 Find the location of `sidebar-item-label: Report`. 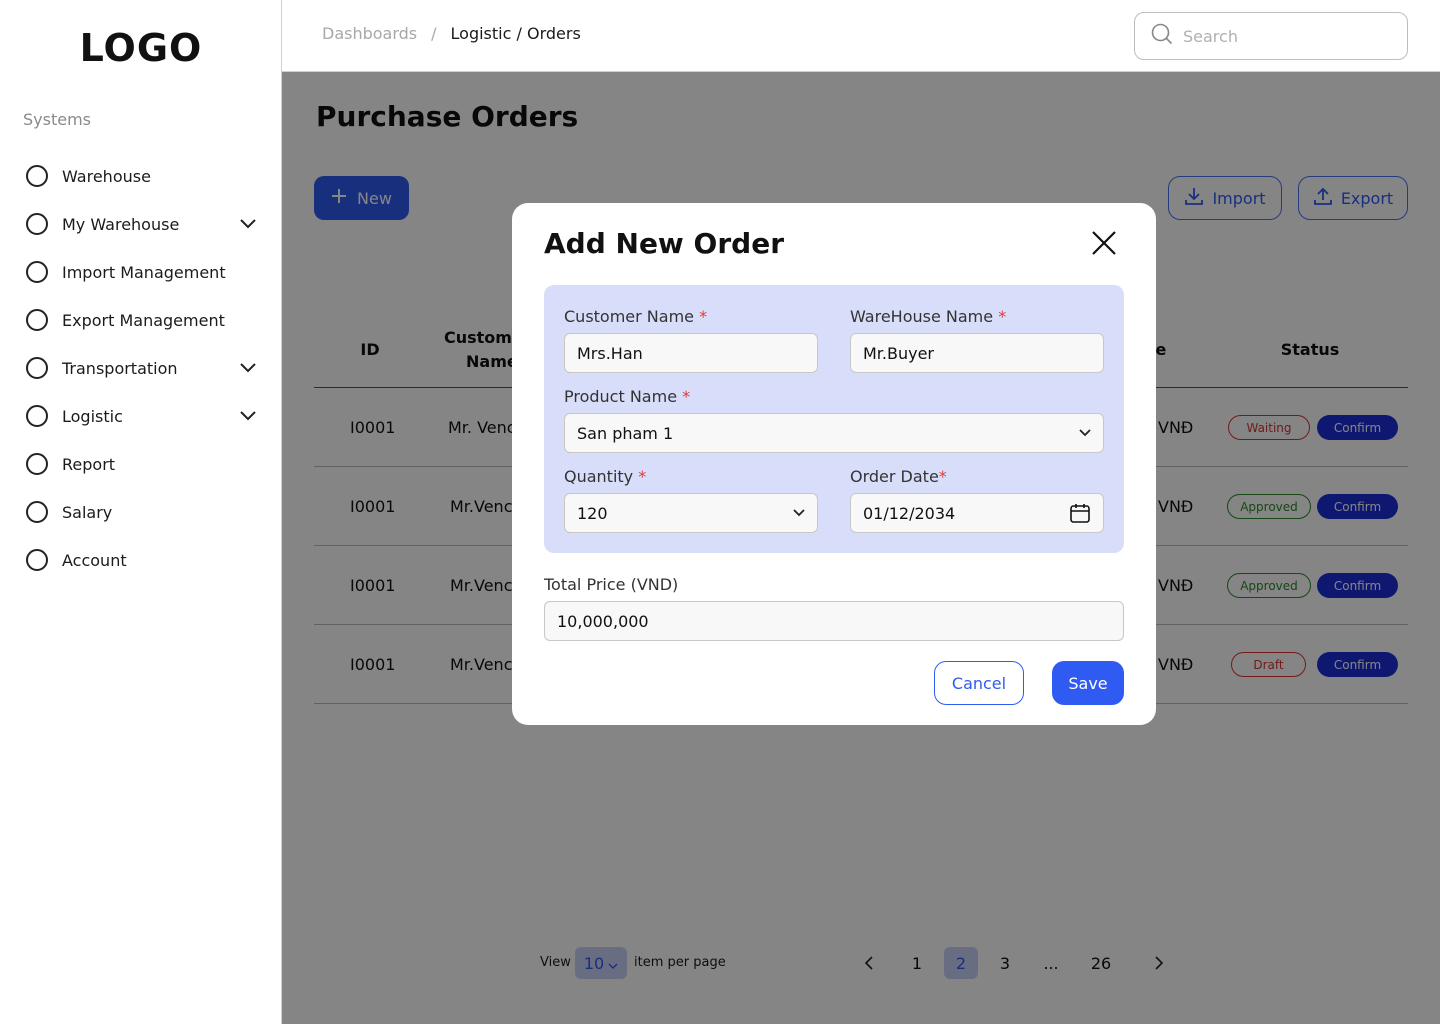

sidebar-item-label: Report is located at coordinates (89, 464).